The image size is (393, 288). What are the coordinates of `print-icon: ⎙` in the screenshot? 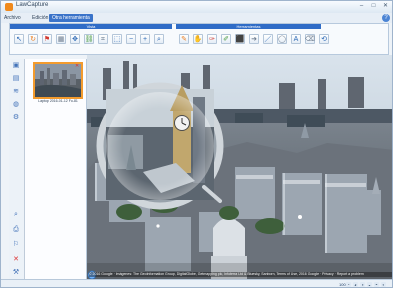 It's located at (16, 230).